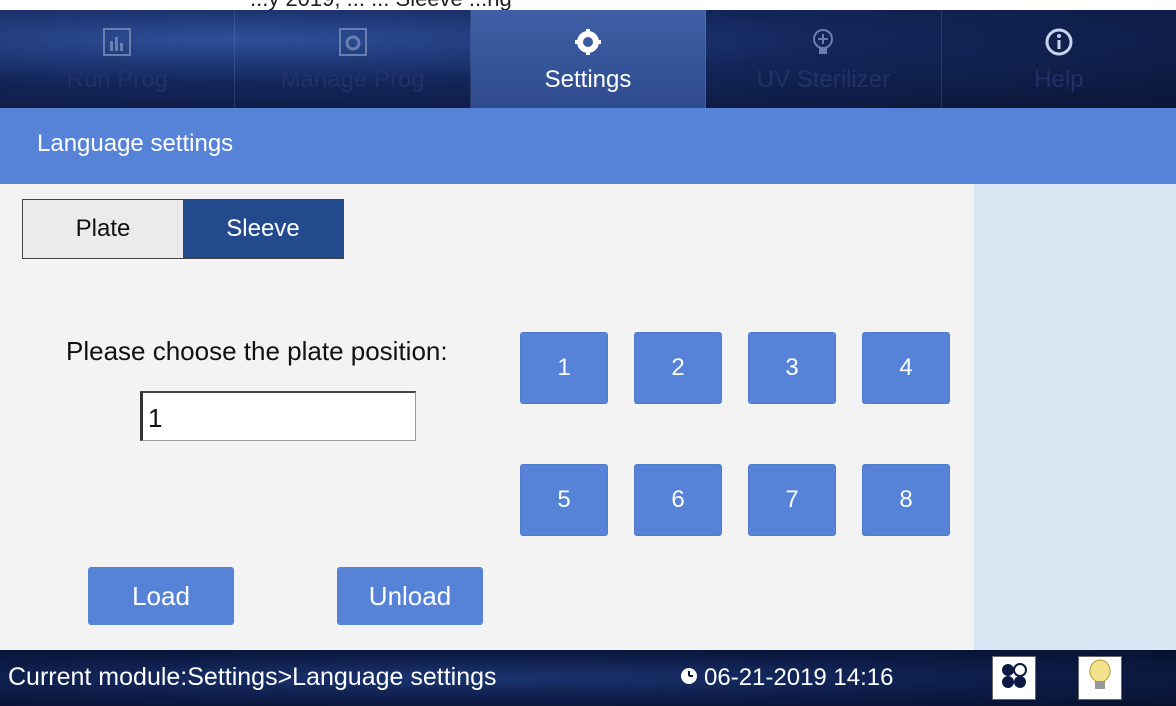  Describe the element at coordinates (678, 368) in the screenshot. I see `position-button-2: 2` at that location.